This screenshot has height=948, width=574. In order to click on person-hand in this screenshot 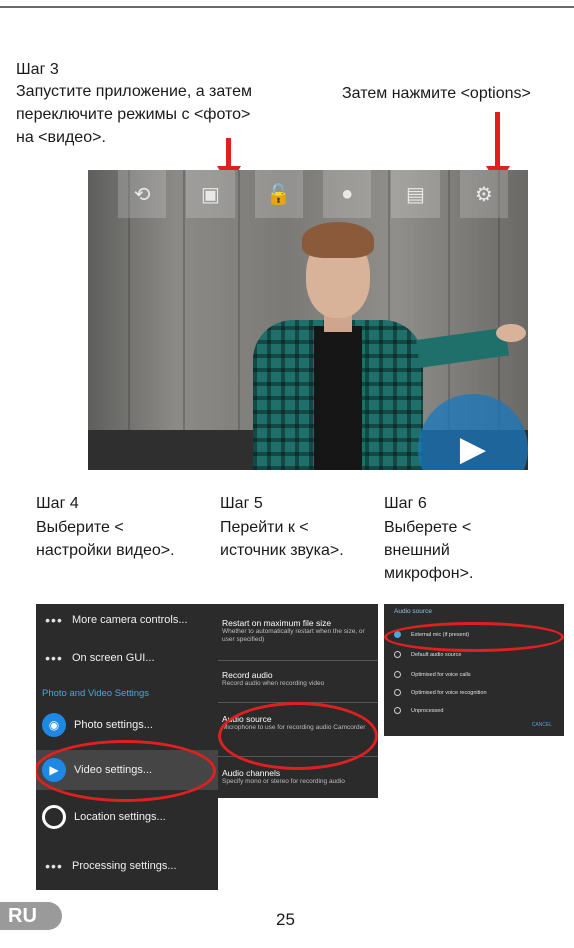, I will do `click(511, 333)`.